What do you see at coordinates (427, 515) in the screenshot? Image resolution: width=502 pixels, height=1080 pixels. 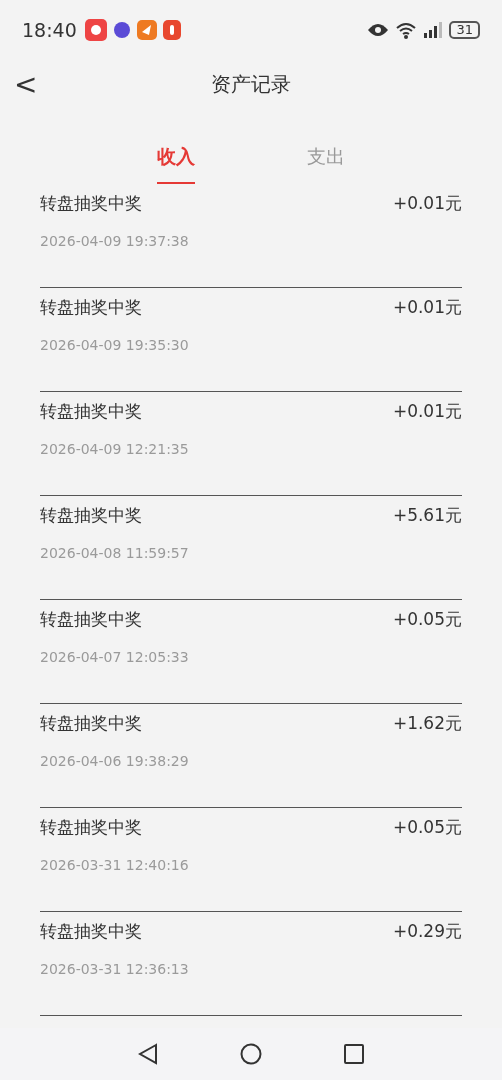 I see `record-amount: +5.61元` at bounding box center [427, 515].